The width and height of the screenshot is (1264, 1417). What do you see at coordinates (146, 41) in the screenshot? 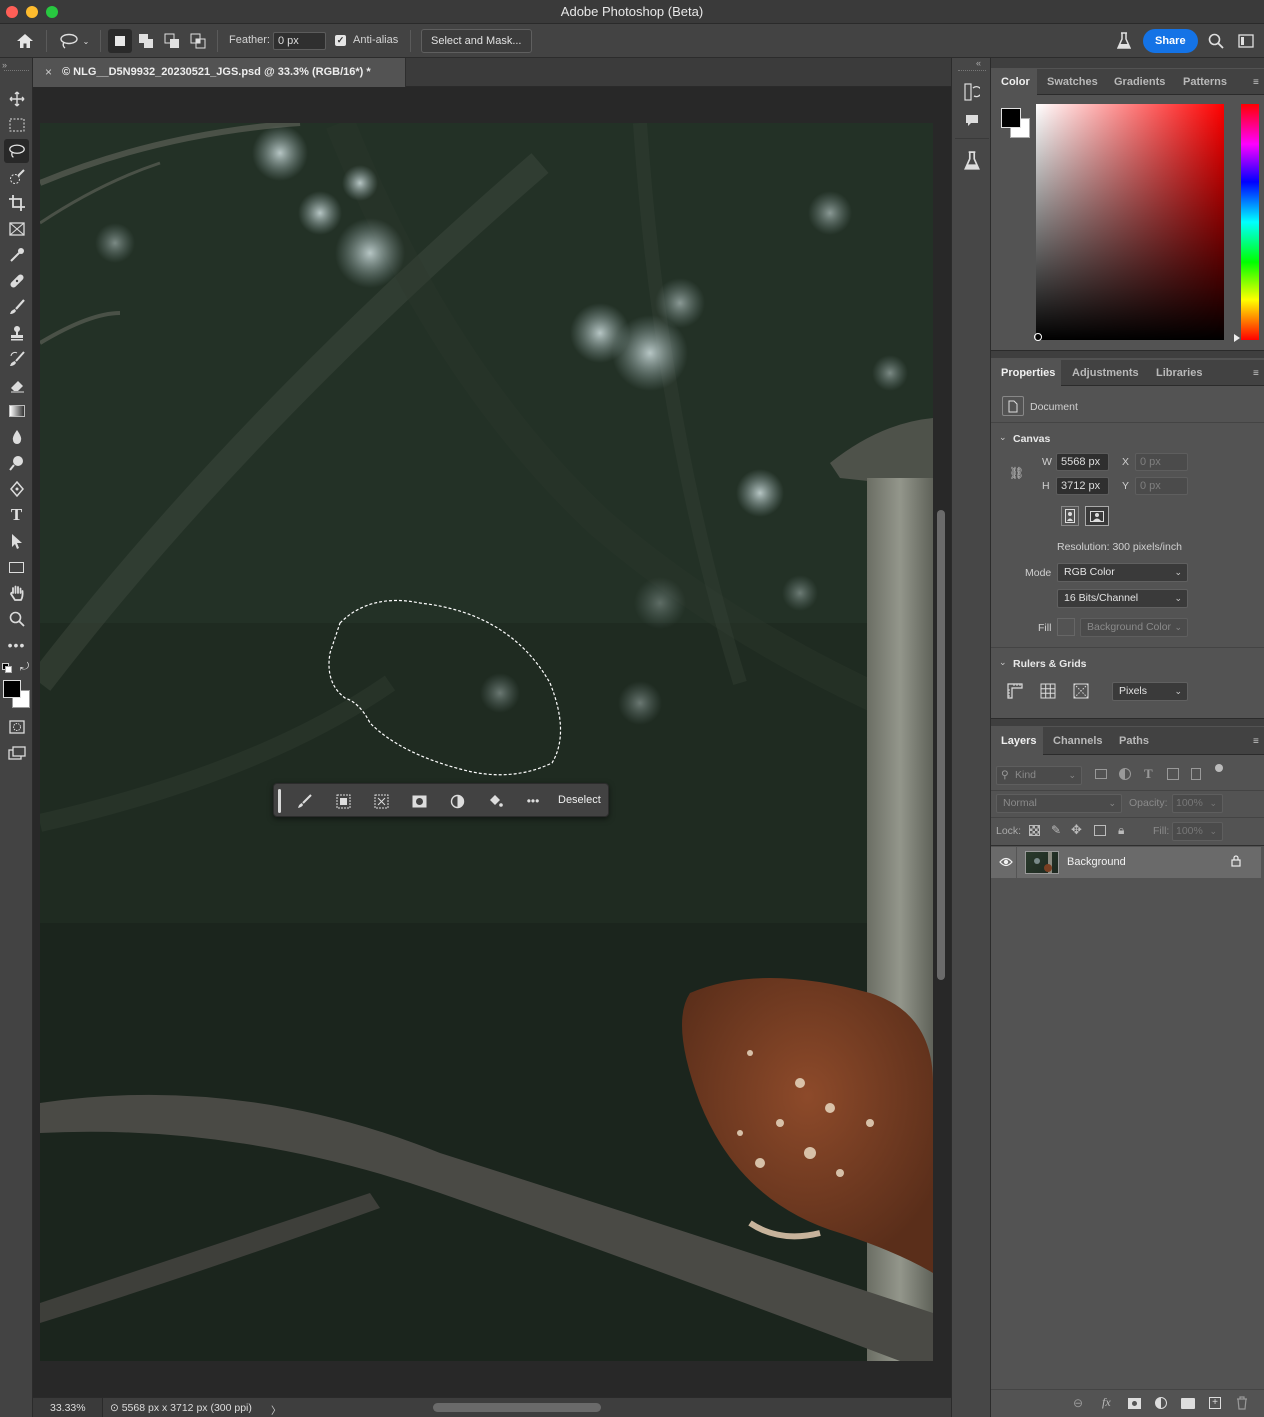
I see `add-to-selection-button` at bounding box center [146, 41].